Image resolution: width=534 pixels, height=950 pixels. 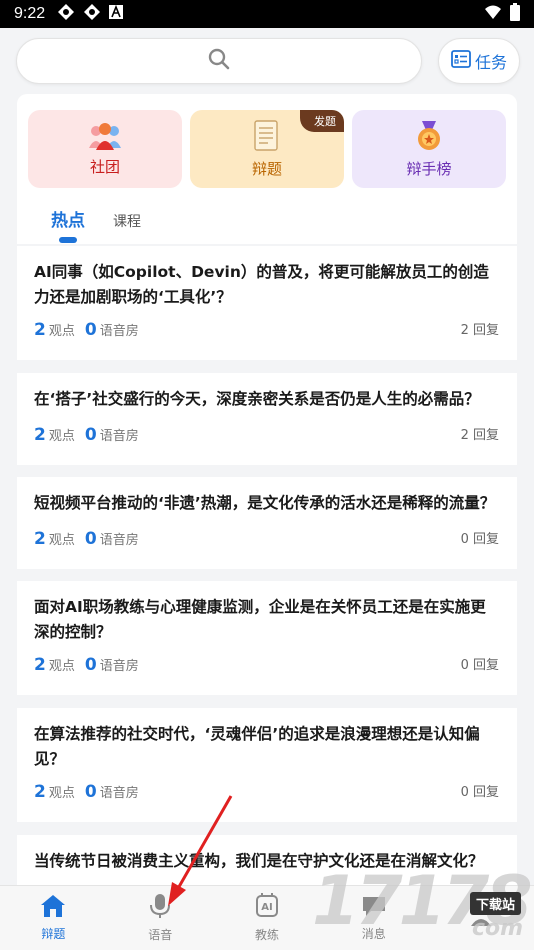 I want to click on tile-ranking: 辩手榜, so click(x=429, y=149).